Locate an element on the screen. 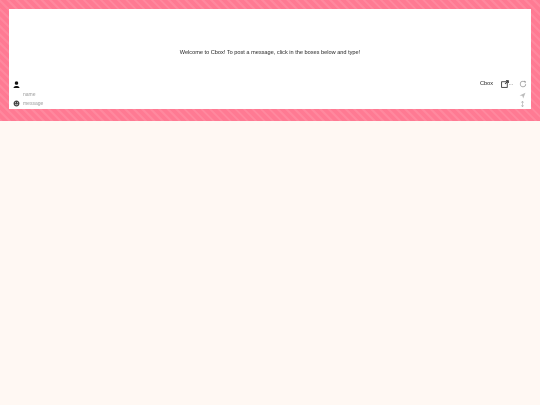 The height and width of the screenshot is (405, 540). resize-icon is located at coordinates (522, 104).